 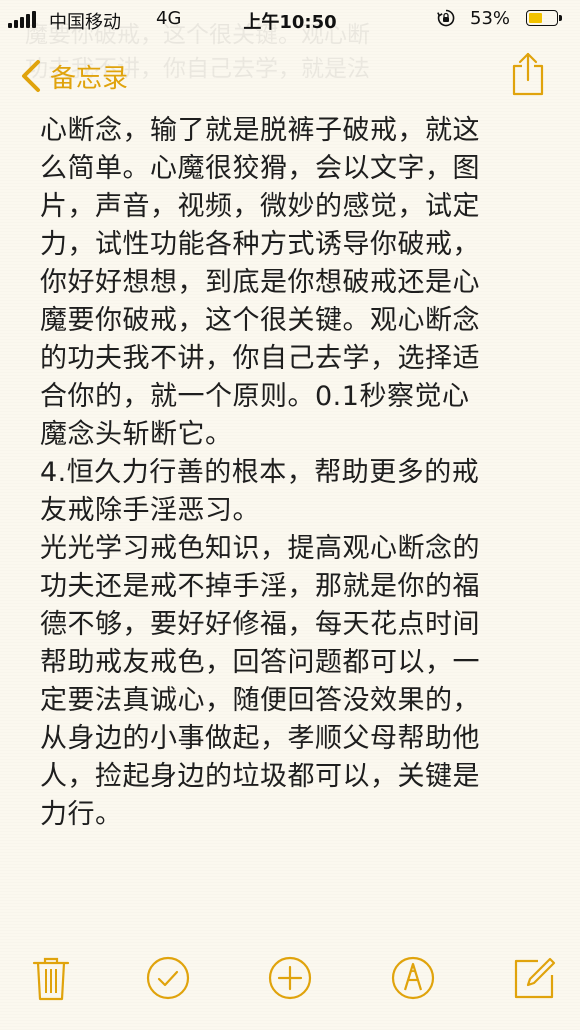 What do you see at coordinates (446, 18) in the screenshot?
I see `orientation-lock-icon` at bounding box center [446, 18].